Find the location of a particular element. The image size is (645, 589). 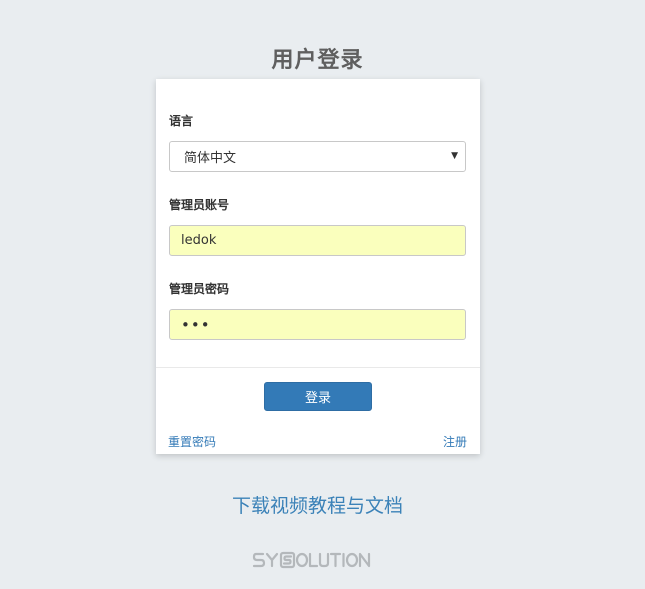

account-input: ledok is located at coordinates (317, 240).